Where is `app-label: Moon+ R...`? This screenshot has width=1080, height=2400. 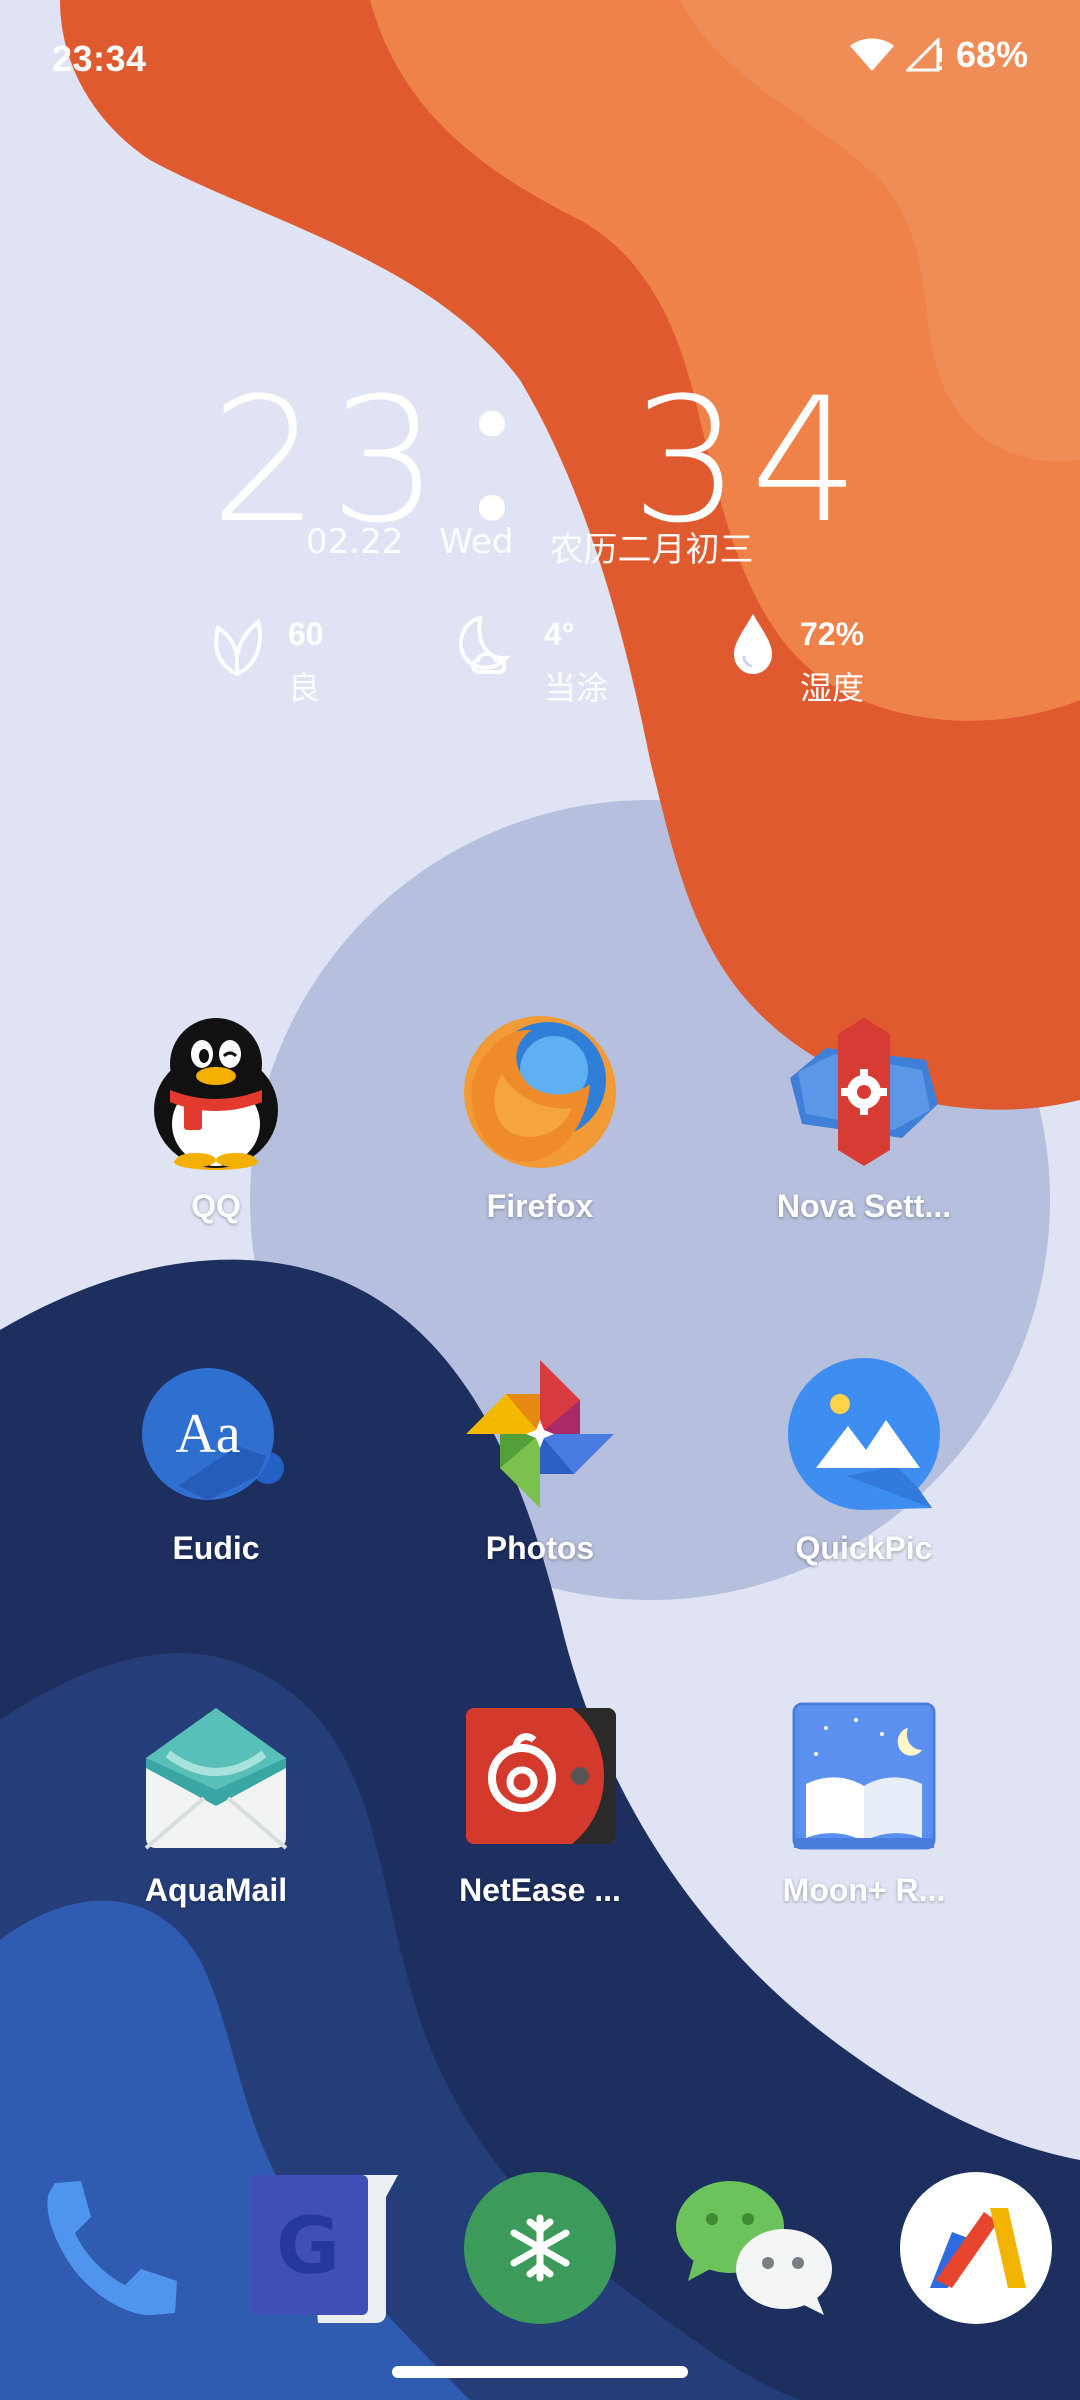
app-label: Moon+ R... is located at coordinates (864, 1890).